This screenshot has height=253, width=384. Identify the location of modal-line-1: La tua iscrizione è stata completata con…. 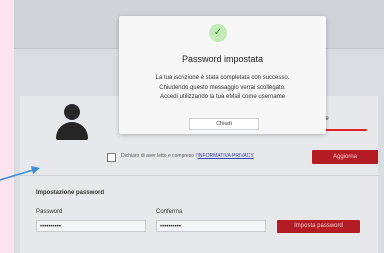
(222, 78).